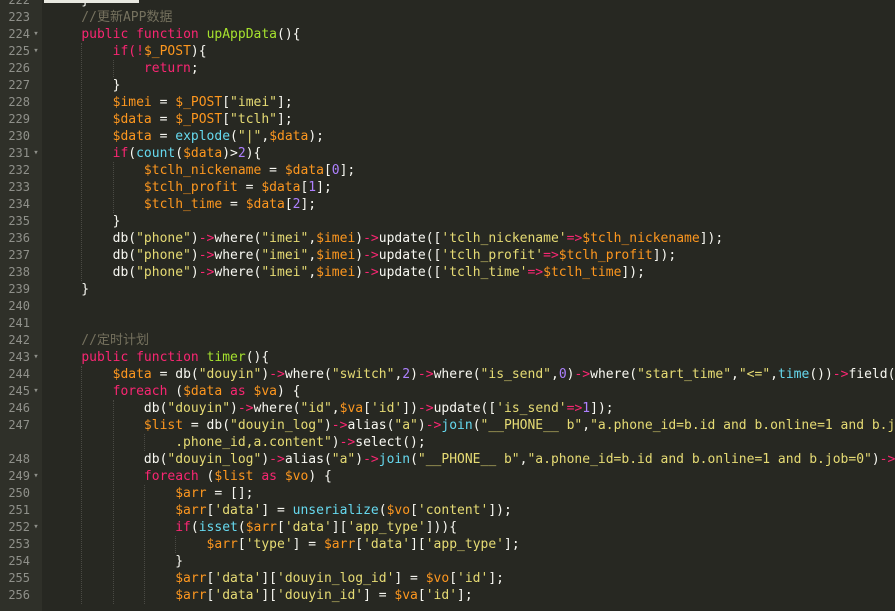 The width and height of the screenshot is (895, 611). I want to click on code-line: 225 ▾ if(!$_POST){, so click(447, 51).